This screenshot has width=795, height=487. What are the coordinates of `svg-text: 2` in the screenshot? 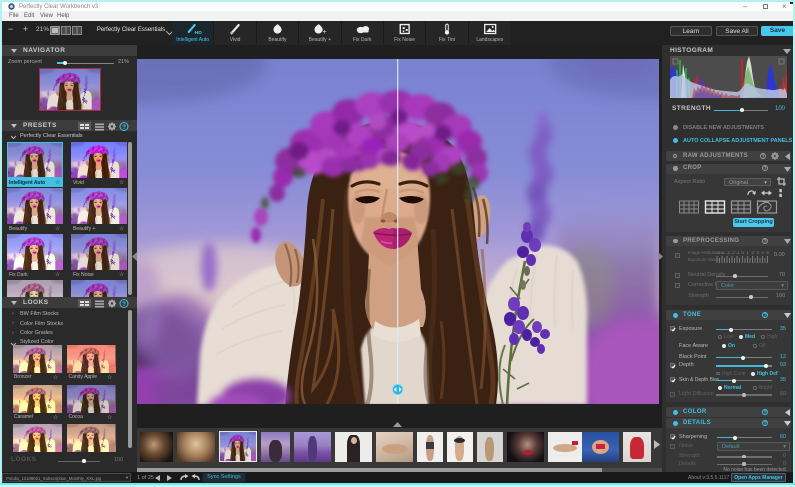 It's located at (753, 252).